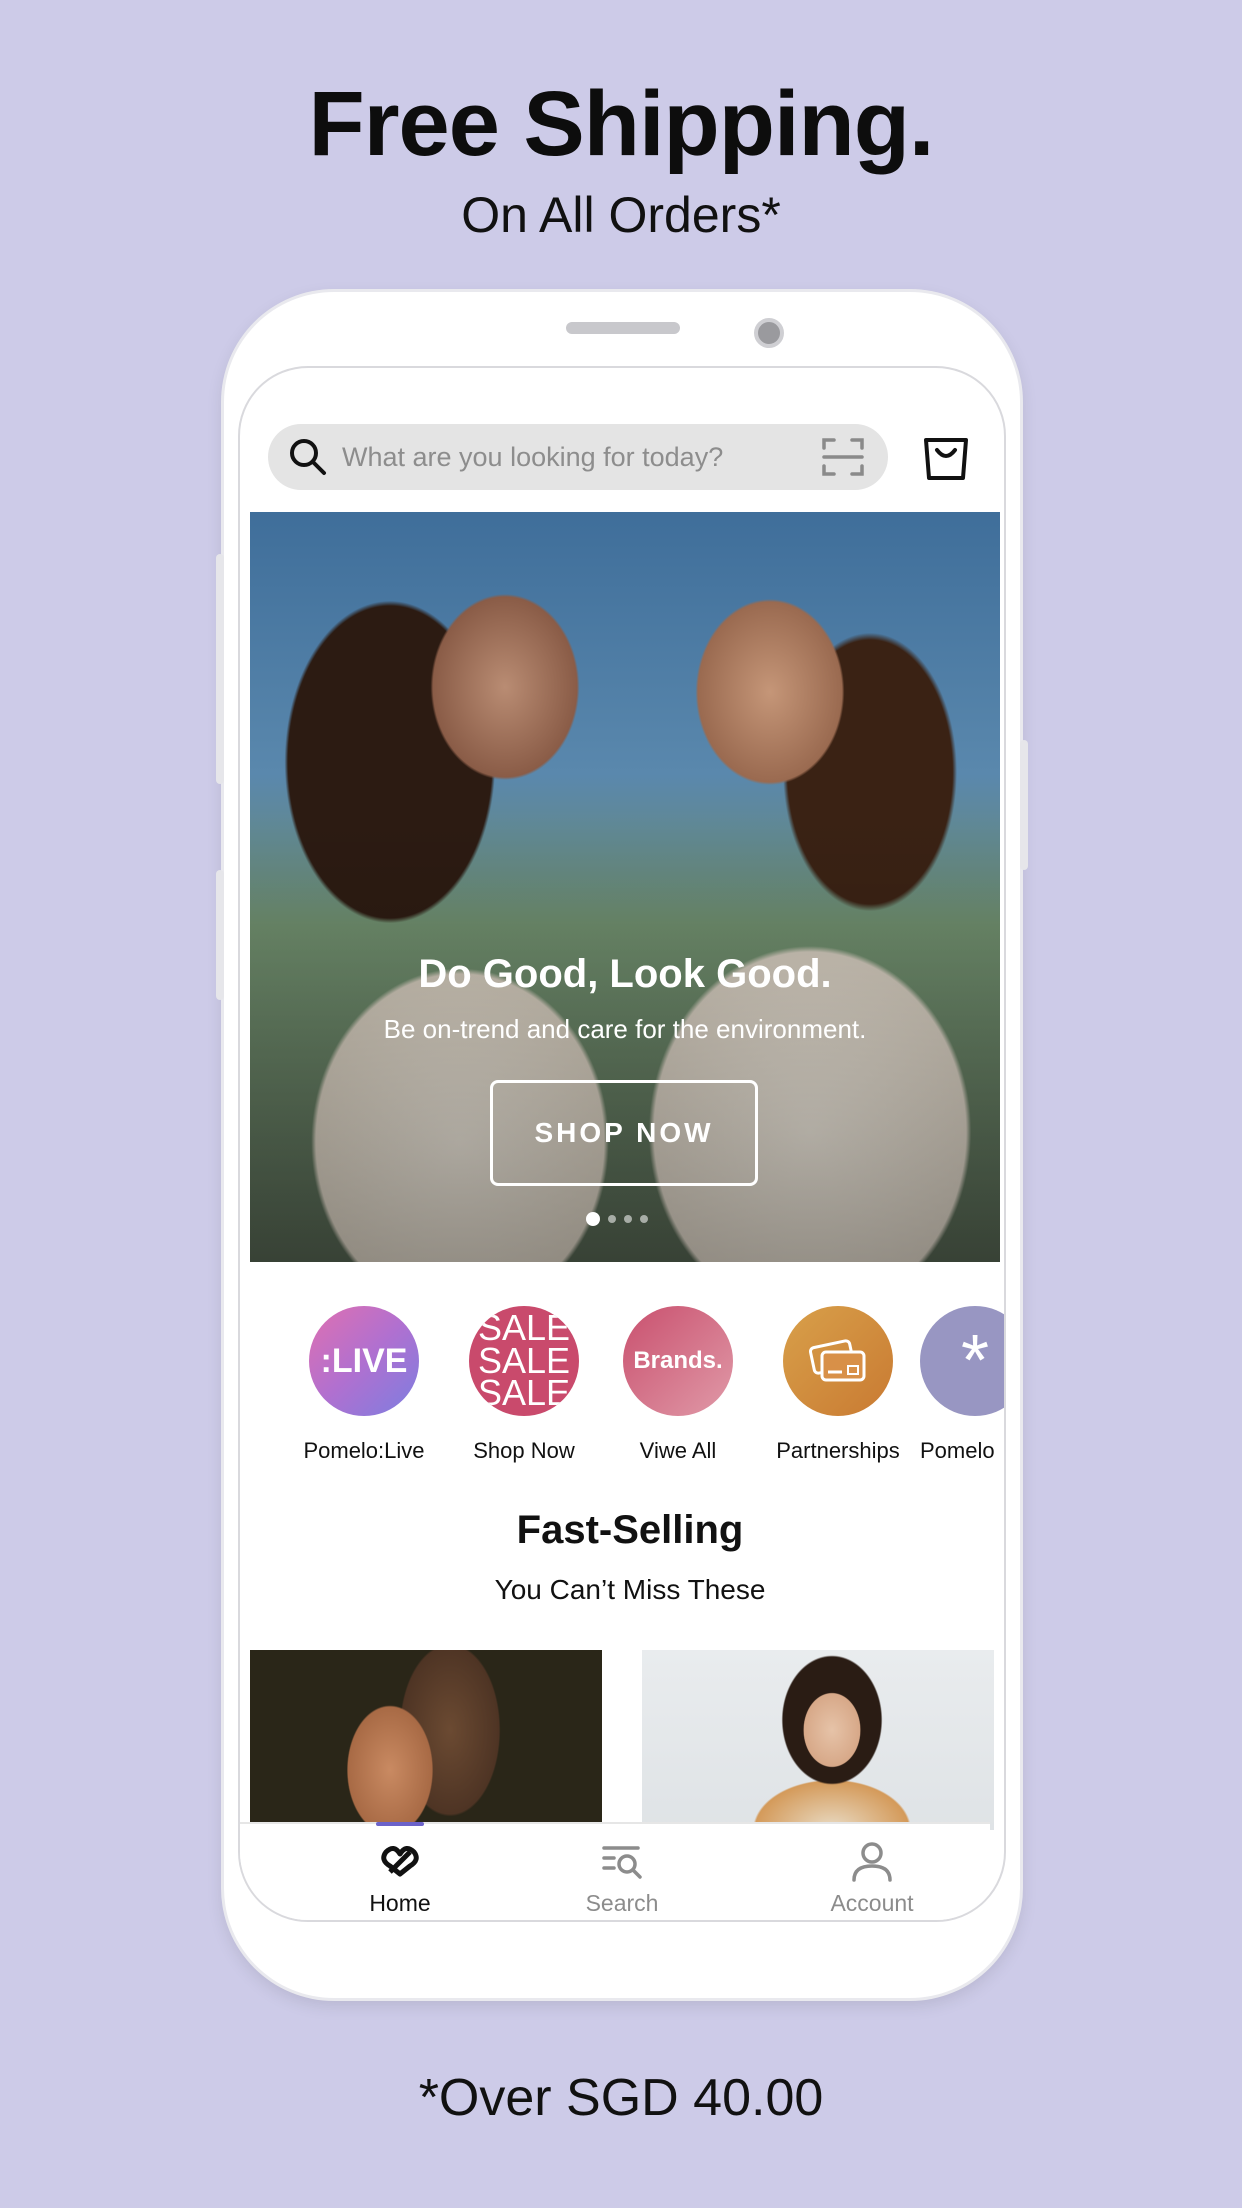 This screenshot has width=1242, height=2208. Describe the element at coordinates (400, 1824) in the screenshot. I see `active-tab-indicator` at that location.